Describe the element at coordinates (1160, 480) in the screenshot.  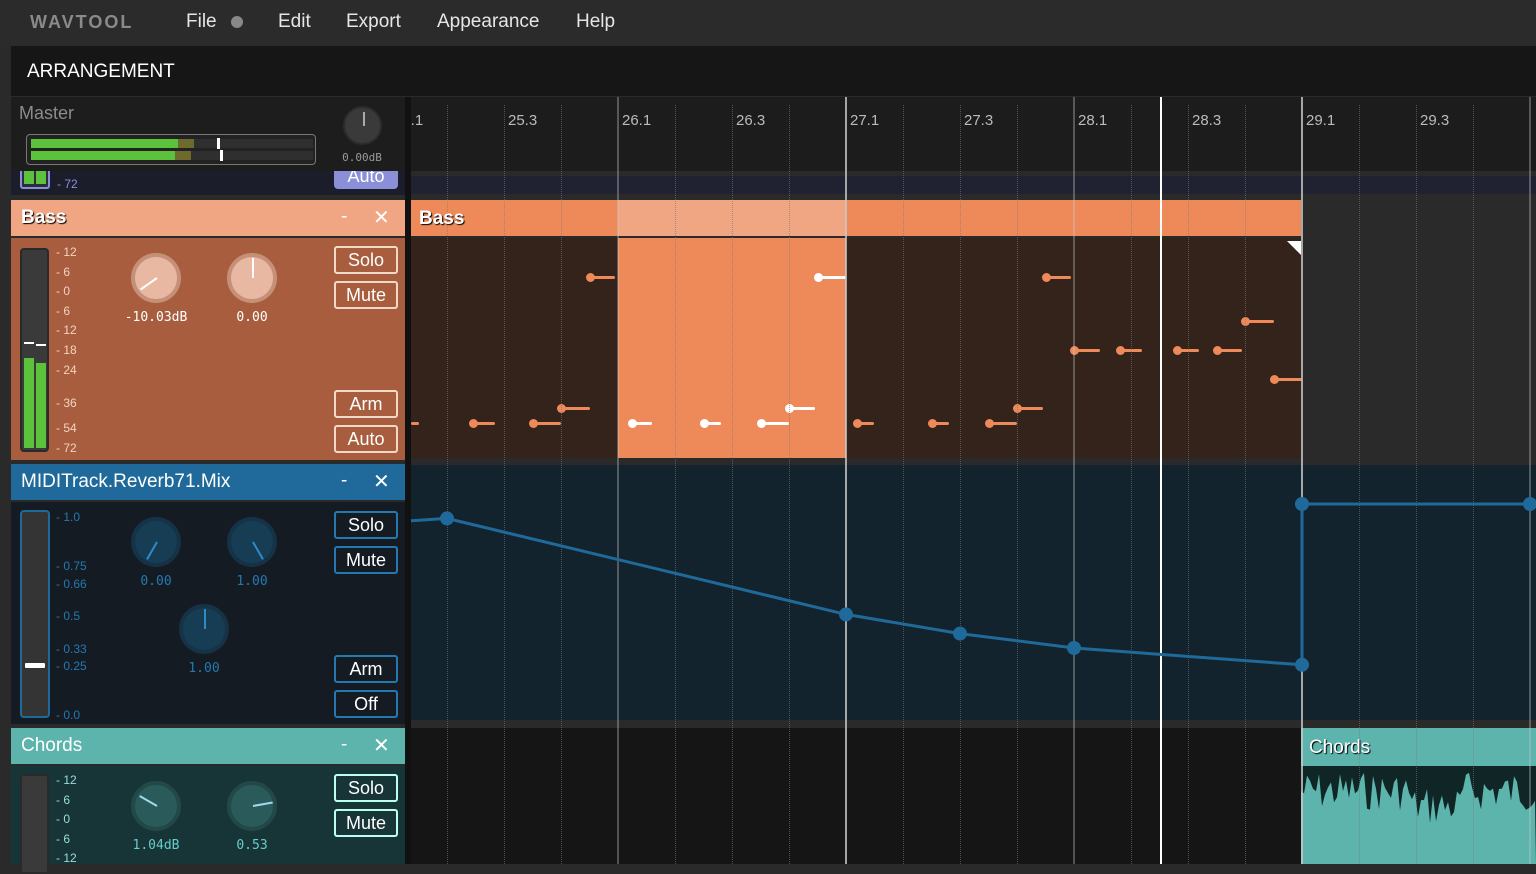
I see `playhead` at that location.